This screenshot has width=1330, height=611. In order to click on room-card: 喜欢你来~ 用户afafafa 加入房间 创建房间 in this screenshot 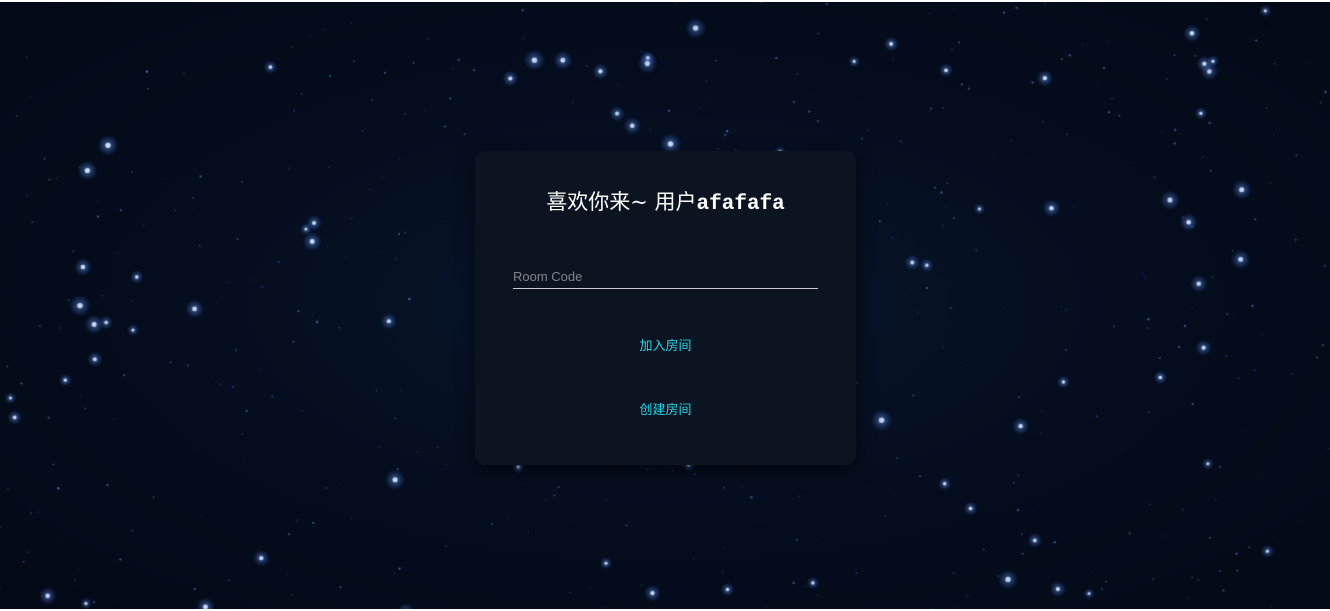, I will do `click(665, 308)`.